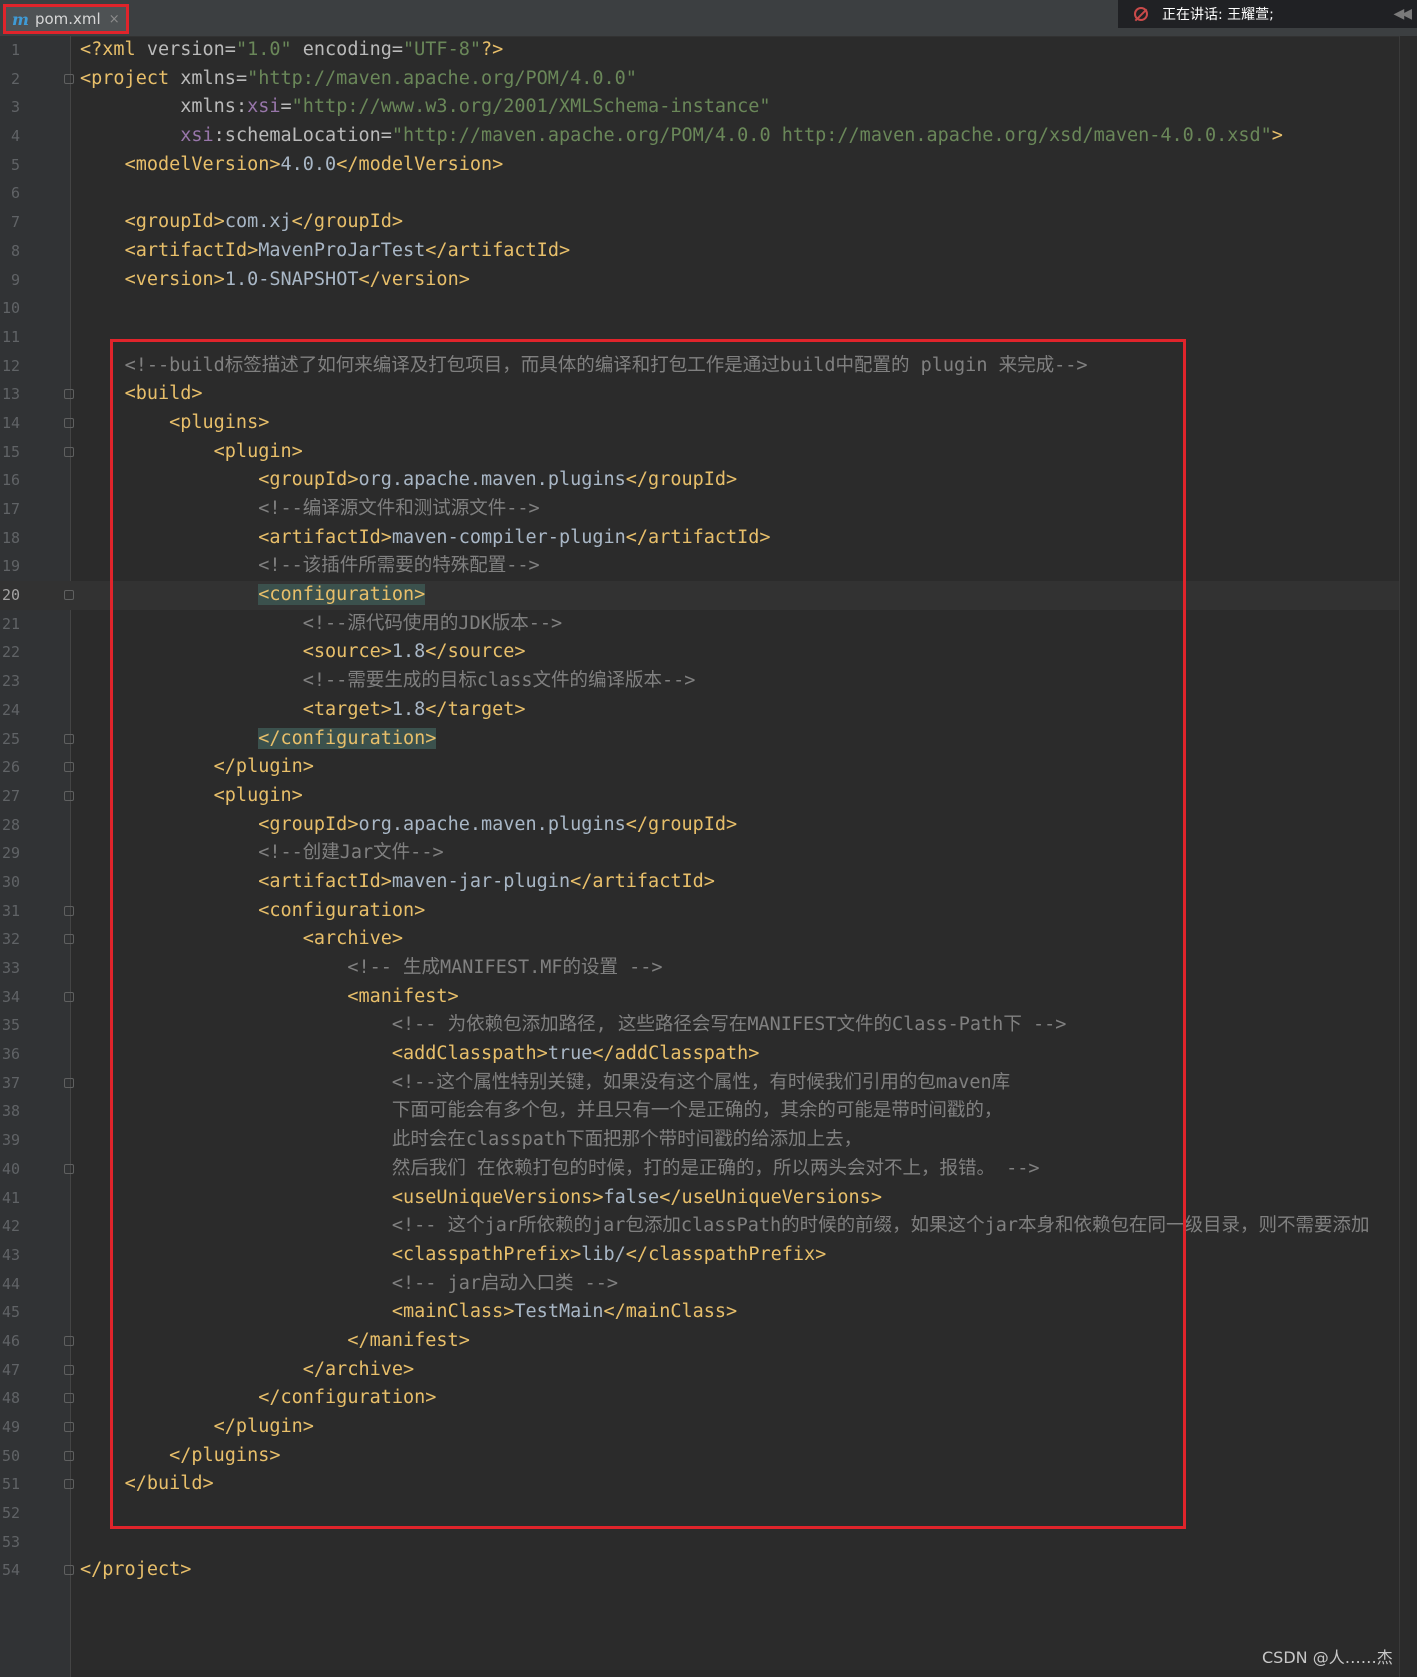 The width and height of the screenshot is (1417, 1677). Describe the element at coordinates (699, 509) in the screenshot. I see `code-line: 17 <!--编译源文件和测试源文件-->` at that location.